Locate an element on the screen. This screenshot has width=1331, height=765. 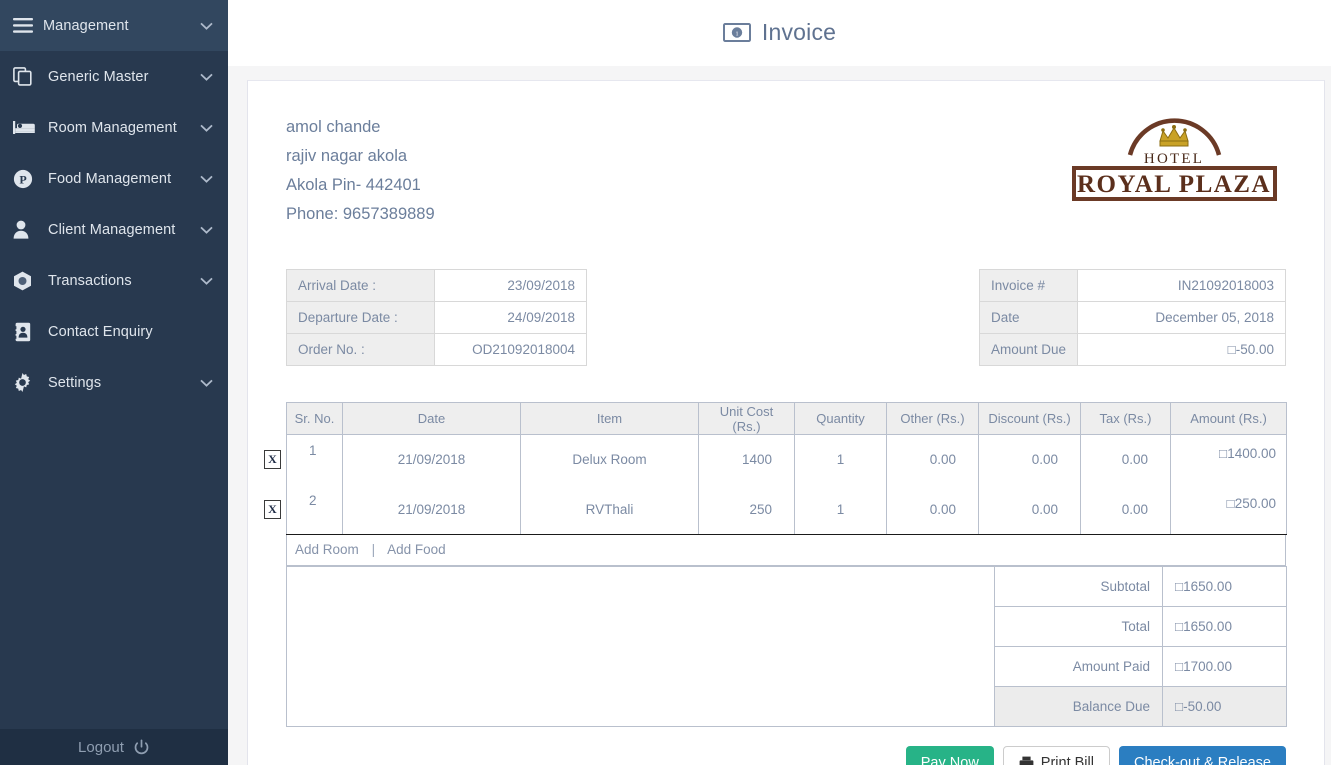
cell-amount: □250.00 is located at coordinates (1228, 509).